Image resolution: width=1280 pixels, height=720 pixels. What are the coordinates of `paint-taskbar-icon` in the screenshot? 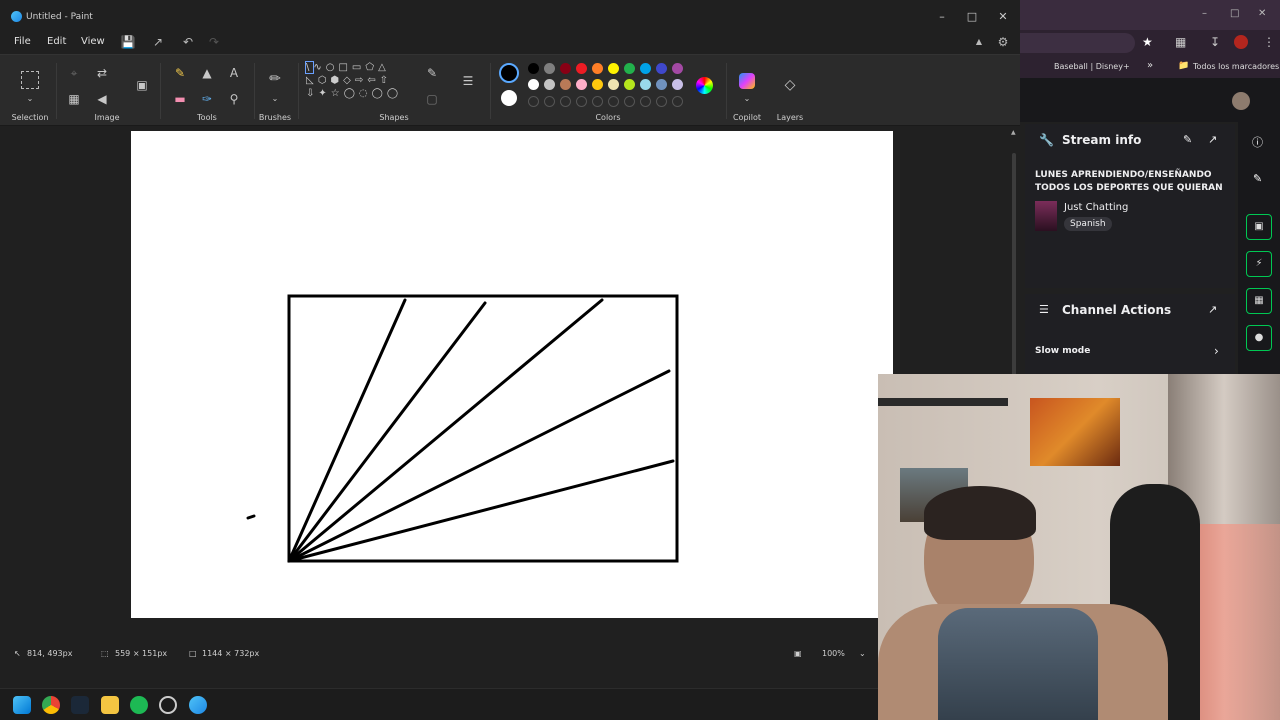 It's located at (198, 705).